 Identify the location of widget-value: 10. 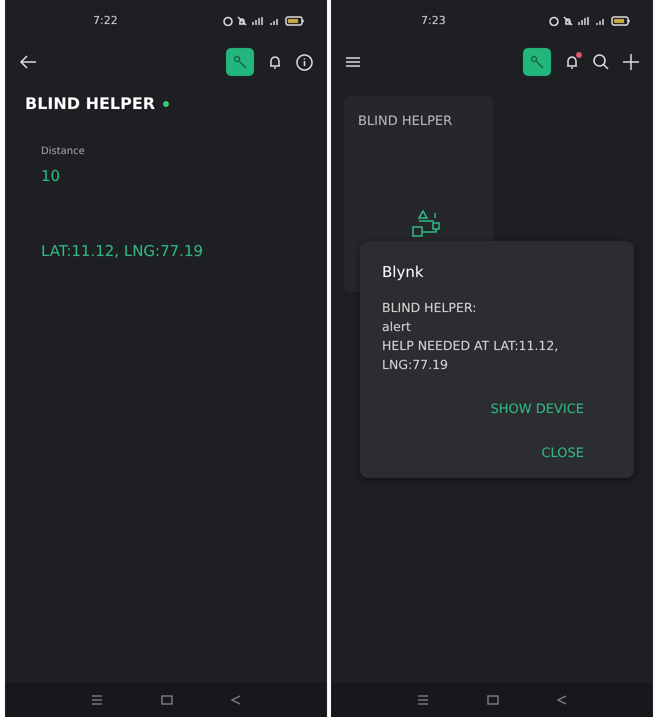
(51, 176).